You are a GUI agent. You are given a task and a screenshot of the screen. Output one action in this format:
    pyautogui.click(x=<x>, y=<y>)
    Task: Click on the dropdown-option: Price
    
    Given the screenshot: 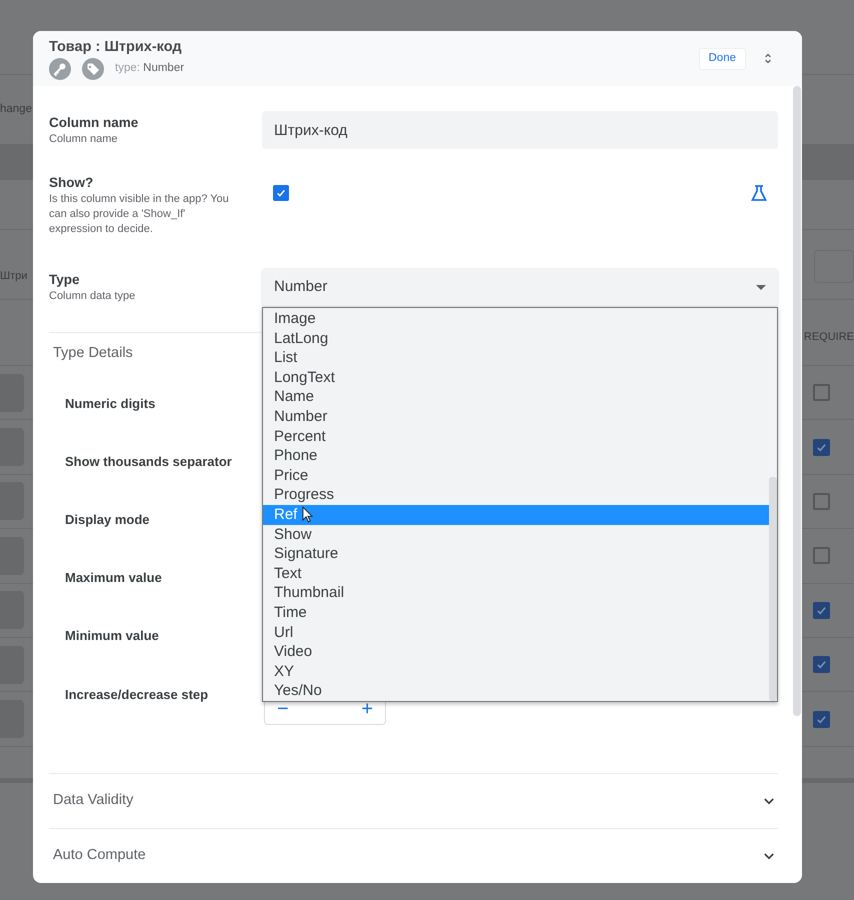 What is the action you would take?
    pyautogui.click(x=516, y=476)
    